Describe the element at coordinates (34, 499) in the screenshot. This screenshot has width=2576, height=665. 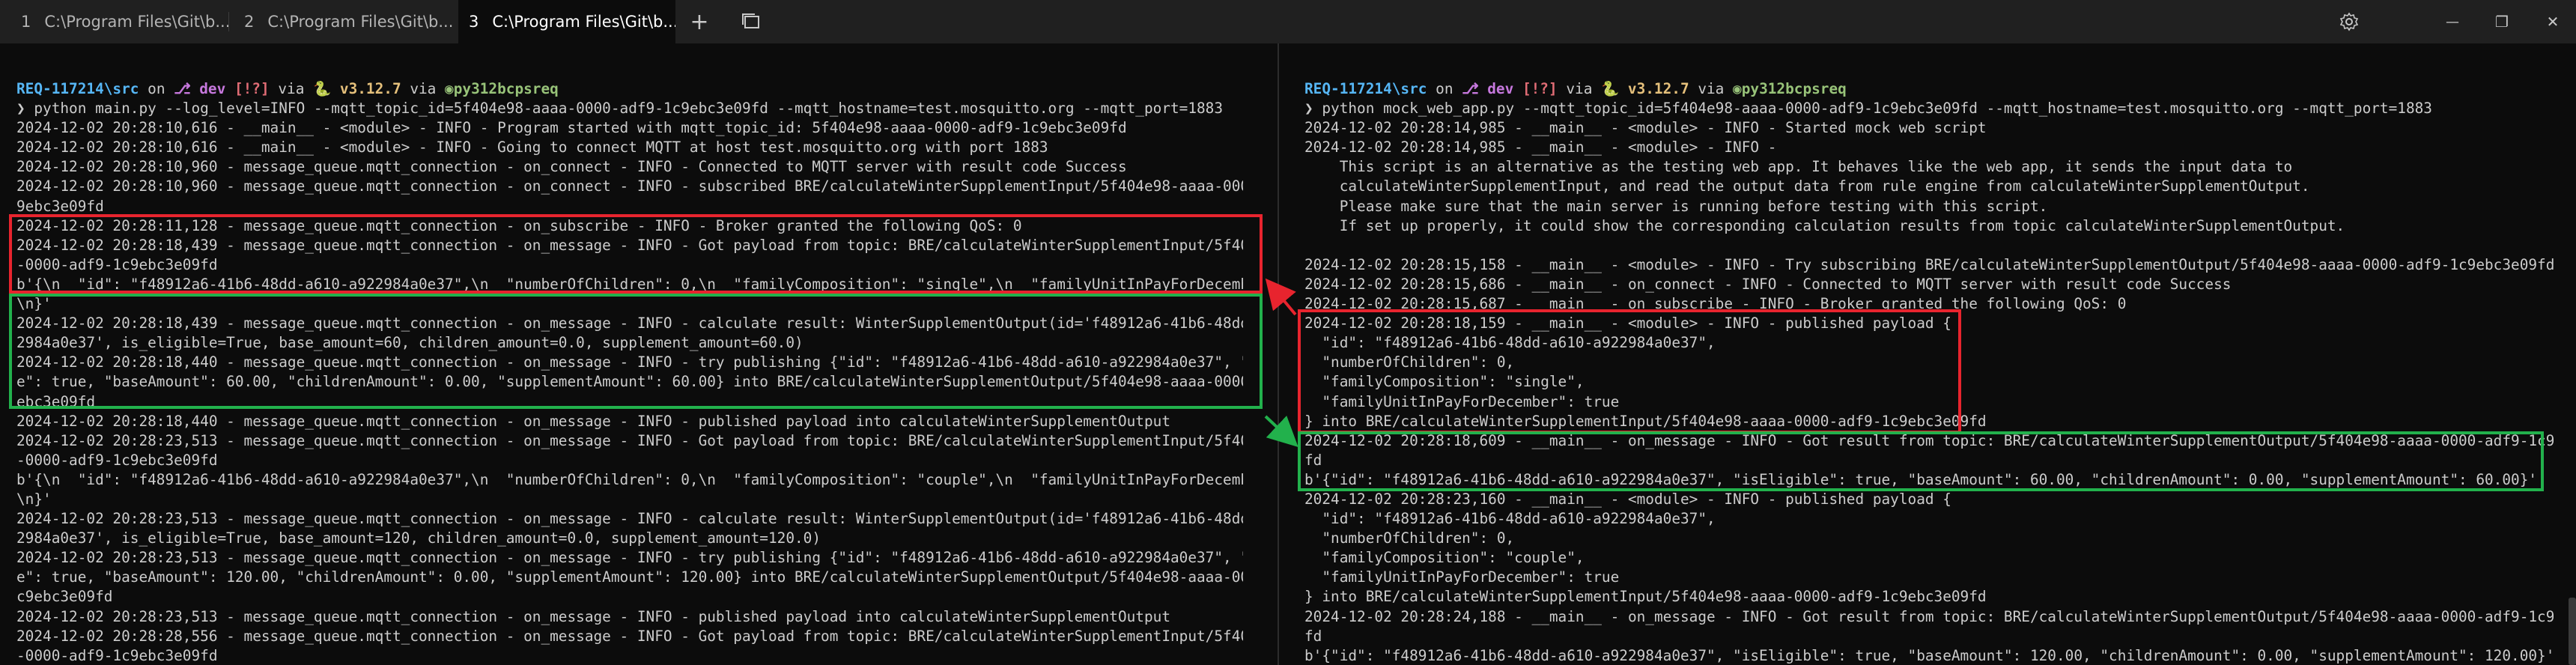
I see `log-line: \n}'` at that location.